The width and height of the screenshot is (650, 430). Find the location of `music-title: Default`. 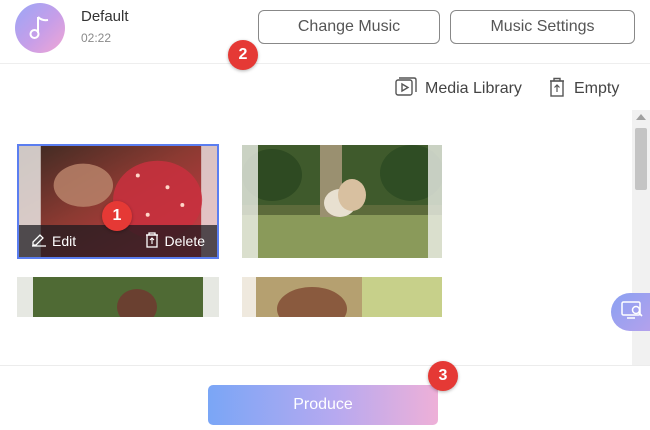

music-title: Default is located at coordinates (105, 16).